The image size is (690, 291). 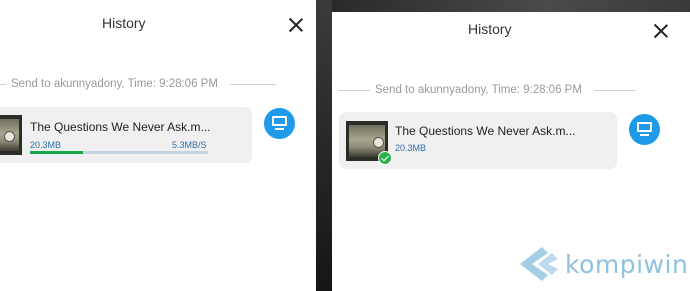 What do you see at coordinates (324, 145) in the screenshot?
I see `background-gap` at bounding box center [324, 145].